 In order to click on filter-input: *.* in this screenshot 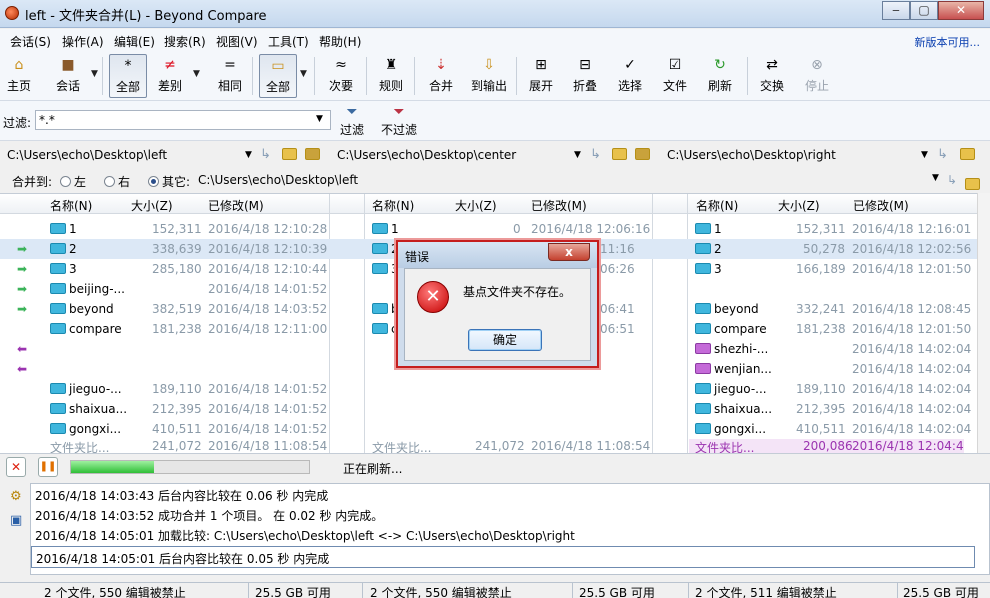, I will do `click(183, 120)`.